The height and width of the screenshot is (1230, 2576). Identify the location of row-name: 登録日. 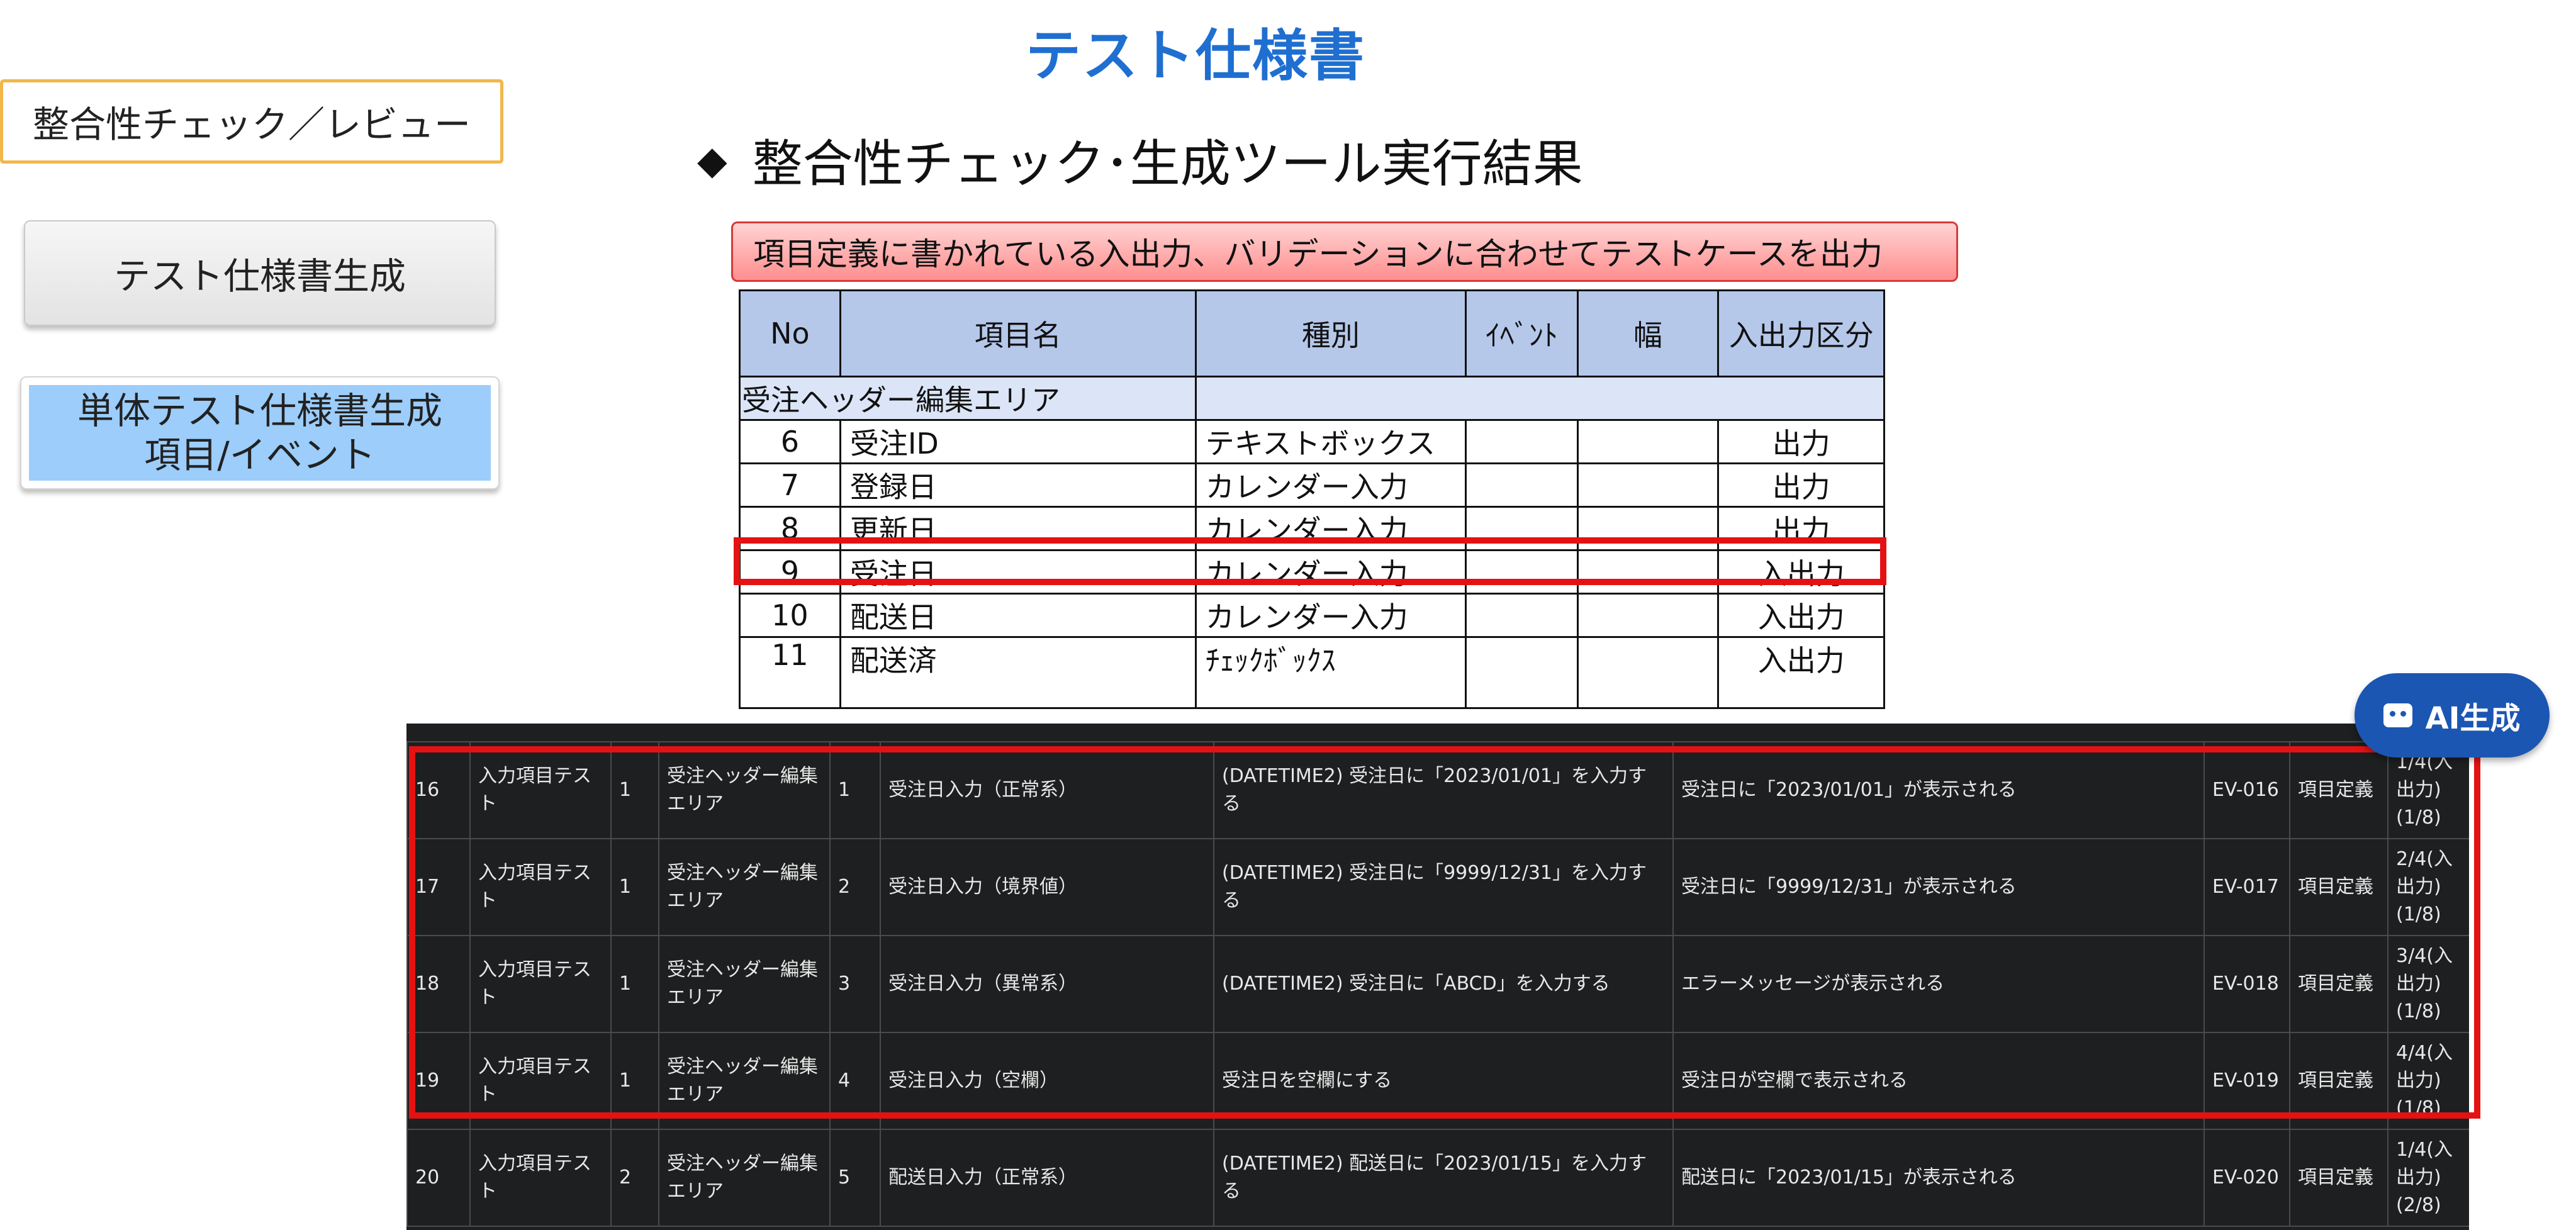
(1018, 485).